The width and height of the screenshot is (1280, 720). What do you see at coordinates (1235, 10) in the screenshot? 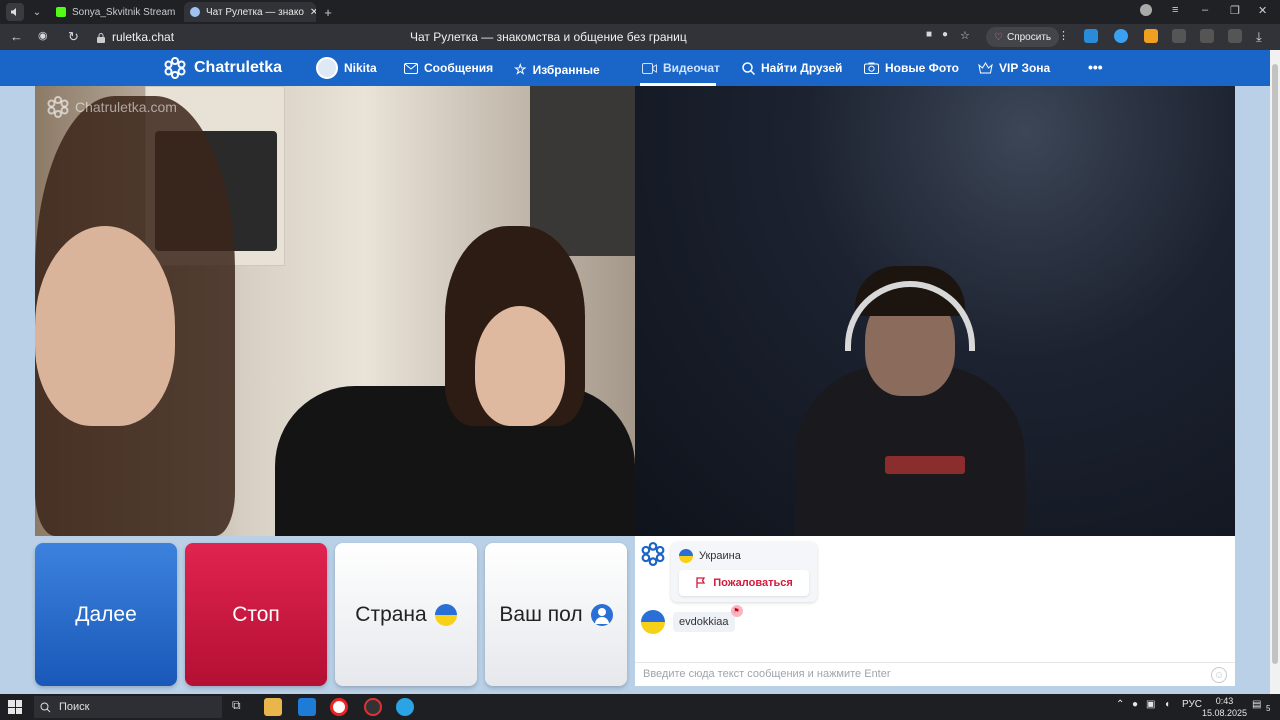
I see `maximize-icon: ❐` at bounding box center [1235, 10].